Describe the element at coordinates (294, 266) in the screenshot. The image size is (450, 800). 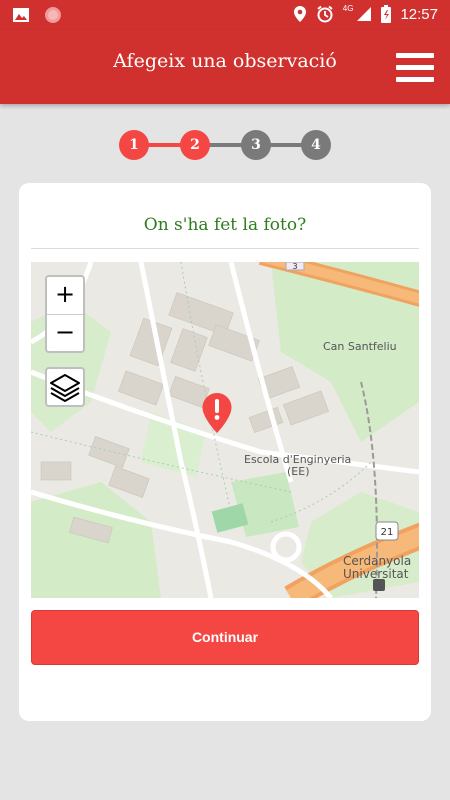
I see `road-shield-3: 3` at that location.